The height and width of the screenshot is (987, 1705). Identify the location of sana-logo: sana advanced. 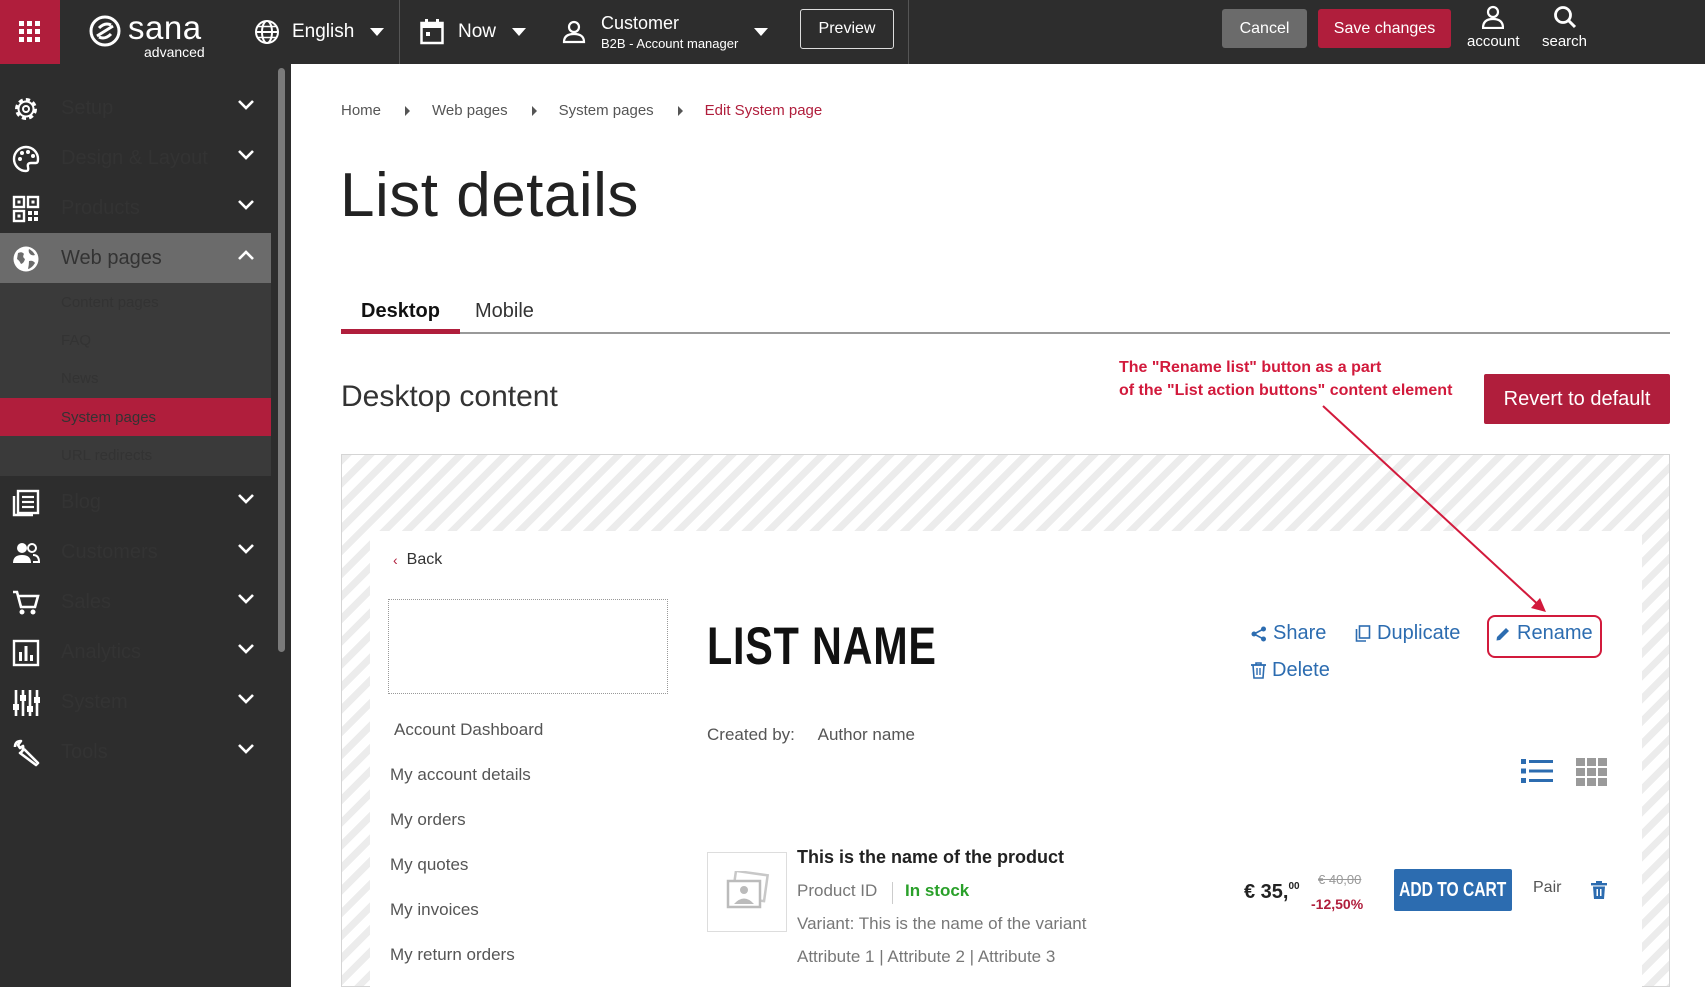
(153, 34).